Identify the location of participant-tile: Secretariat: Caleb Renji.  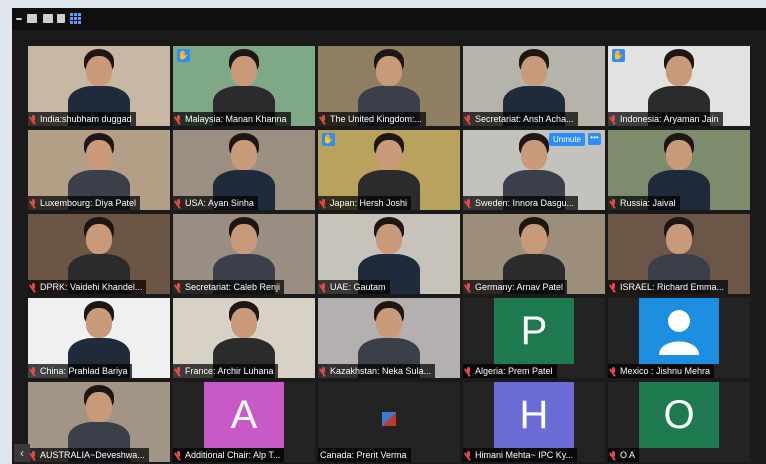
(244, 254).